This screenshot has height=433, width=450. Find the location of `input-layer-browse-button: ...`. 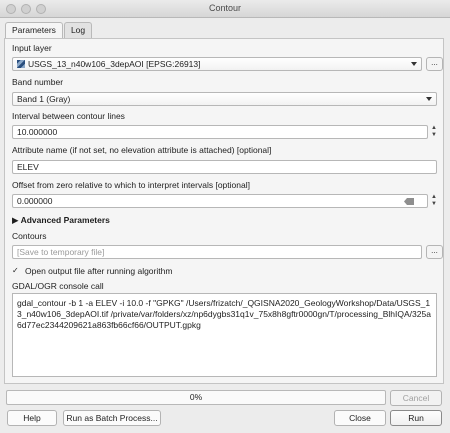

input-layer-browse-button: ... is located at coordinates (434, 64).